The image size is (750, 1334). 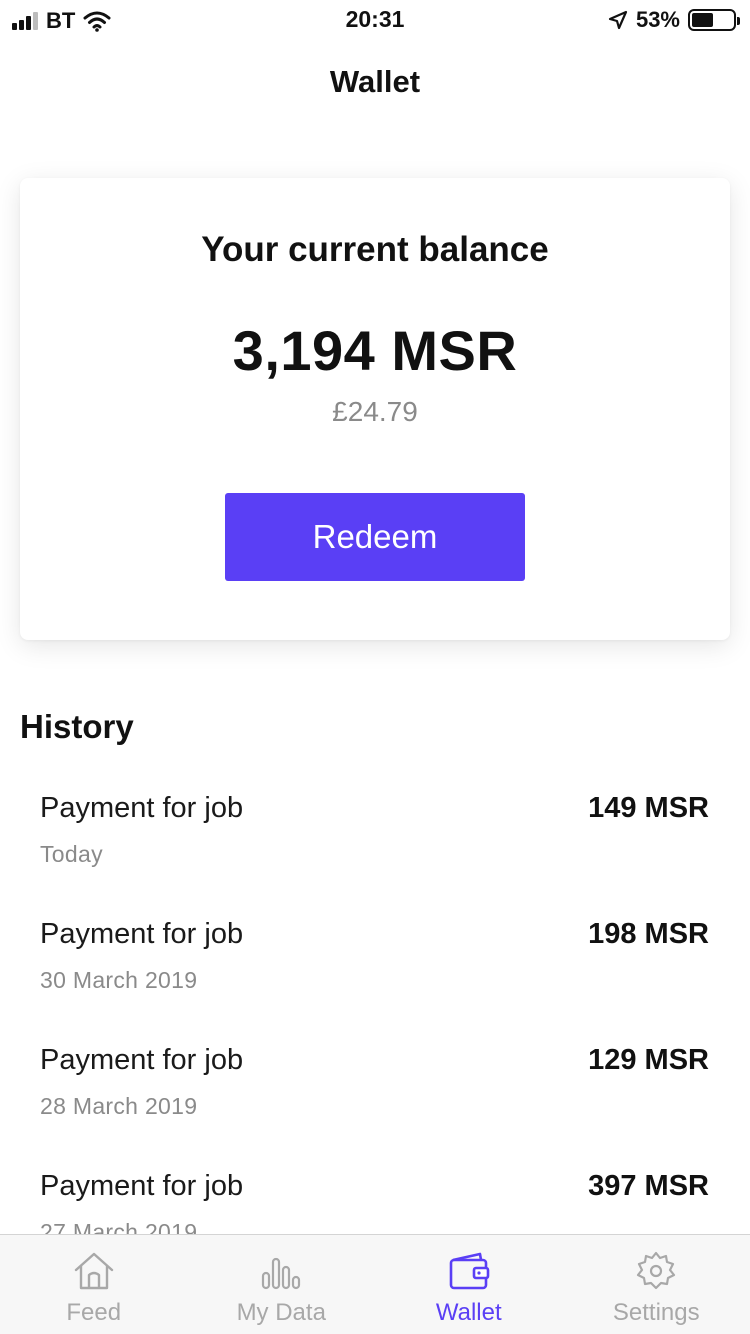 What do you see at coordinates (657, 19) in the screenshot?
I see `battery-percent: 53%` at bounding box center [657, 19].